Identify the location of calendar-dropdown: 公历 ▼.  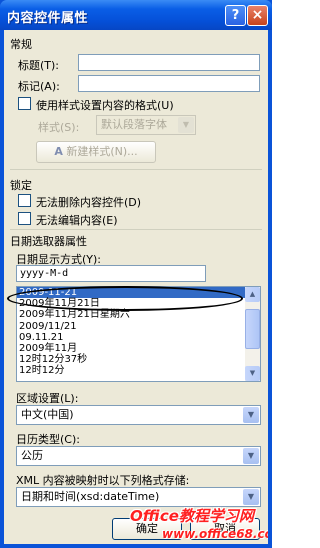
(138, 456).